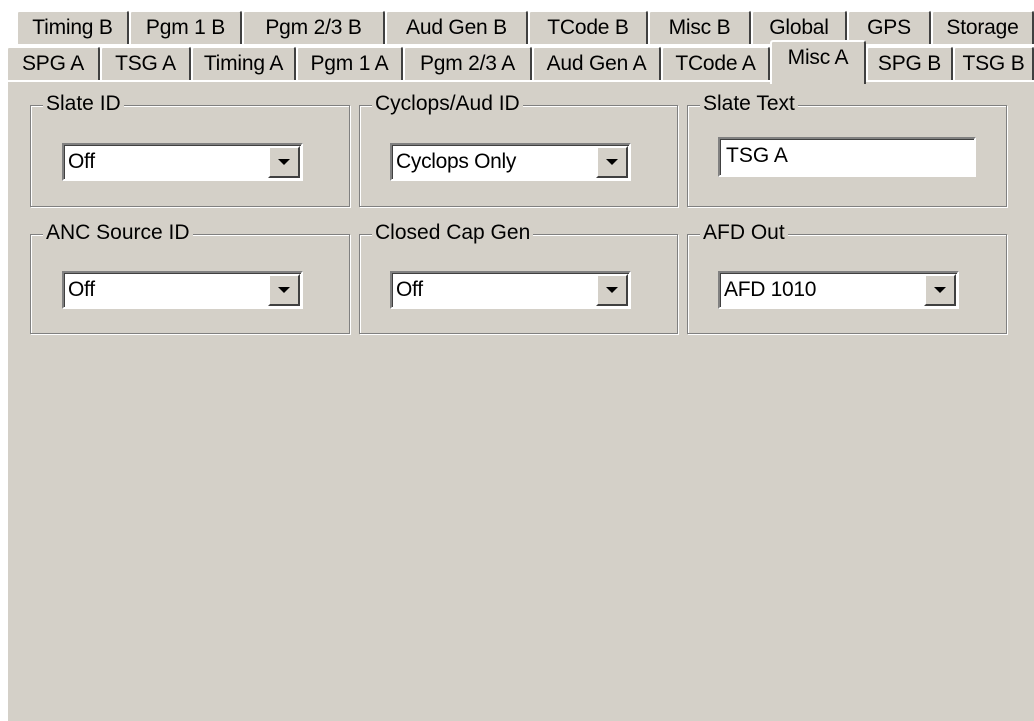 This screenshot has height=721, width=1034. What do you see at coordinates (185, 27) in the screenshot?
I see `tab-pgm-1-b: Pgm 1 B` at bounding box center [185, 27].